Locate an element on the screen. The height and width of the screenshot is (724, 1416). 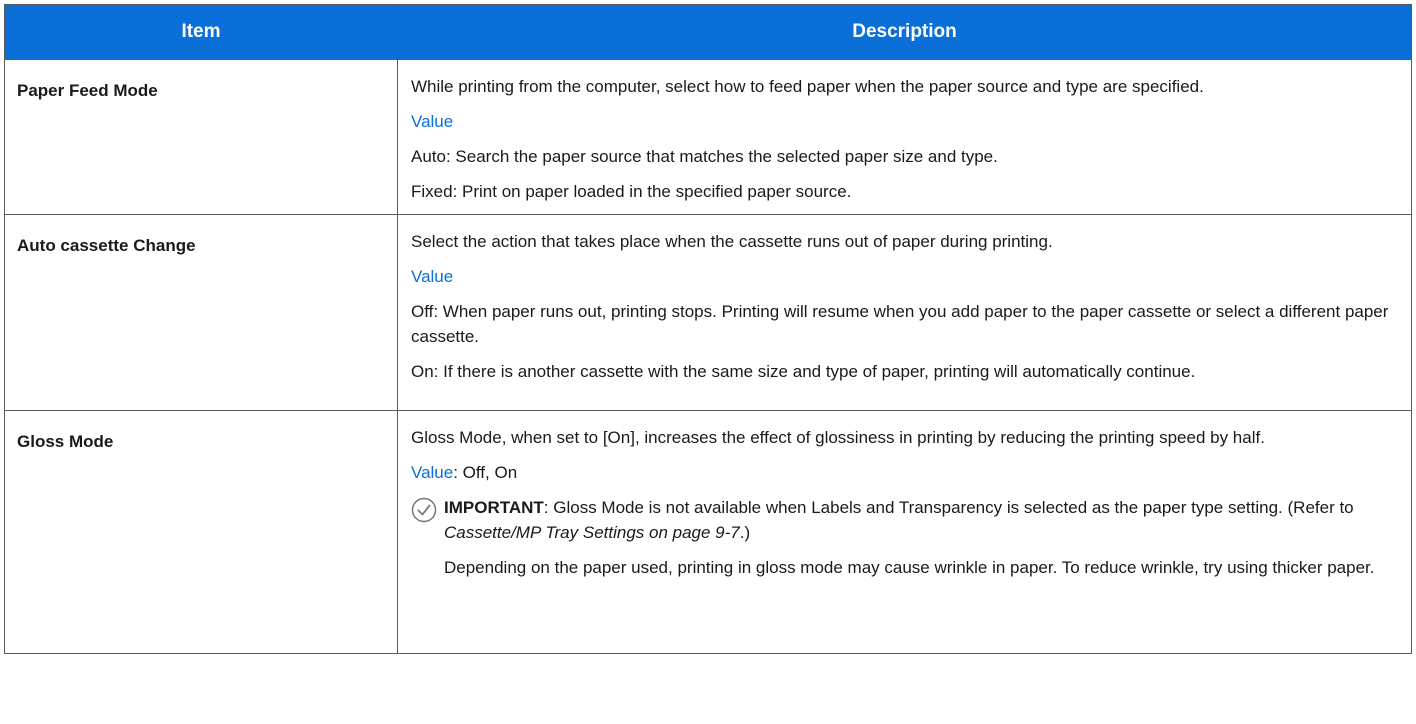
item-name: Paper Feed Mode is located at coordinates (201, 137).